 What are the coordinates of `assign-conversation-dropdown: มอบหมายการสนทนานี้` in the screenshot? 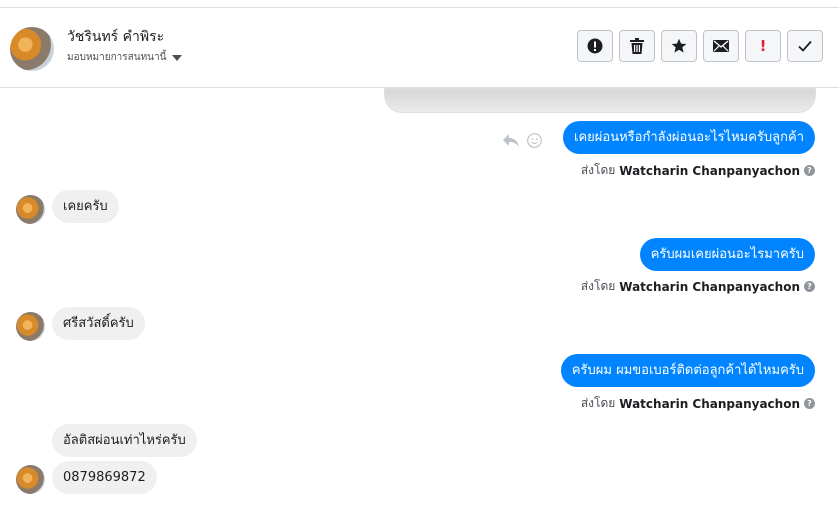 It's located at (125, 57).